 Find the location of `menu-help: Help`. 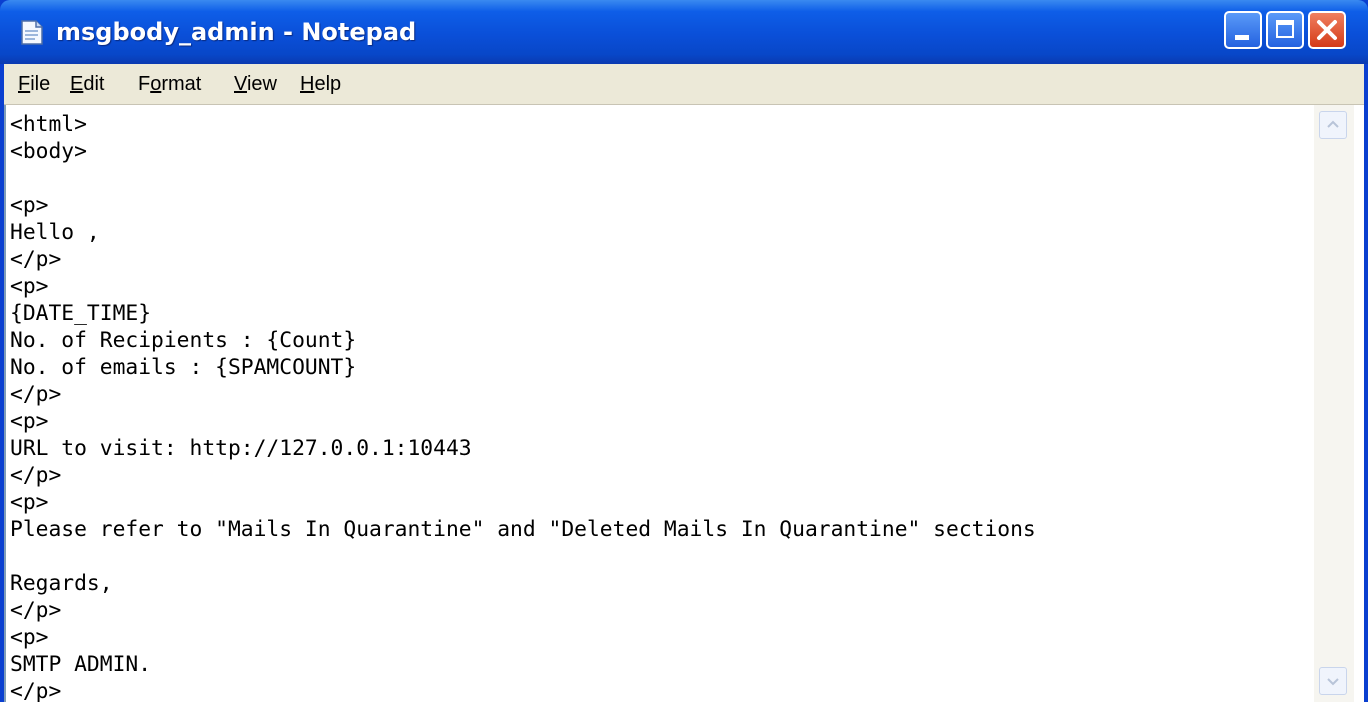

menu-help: Help is located at coordinates (320, 84).